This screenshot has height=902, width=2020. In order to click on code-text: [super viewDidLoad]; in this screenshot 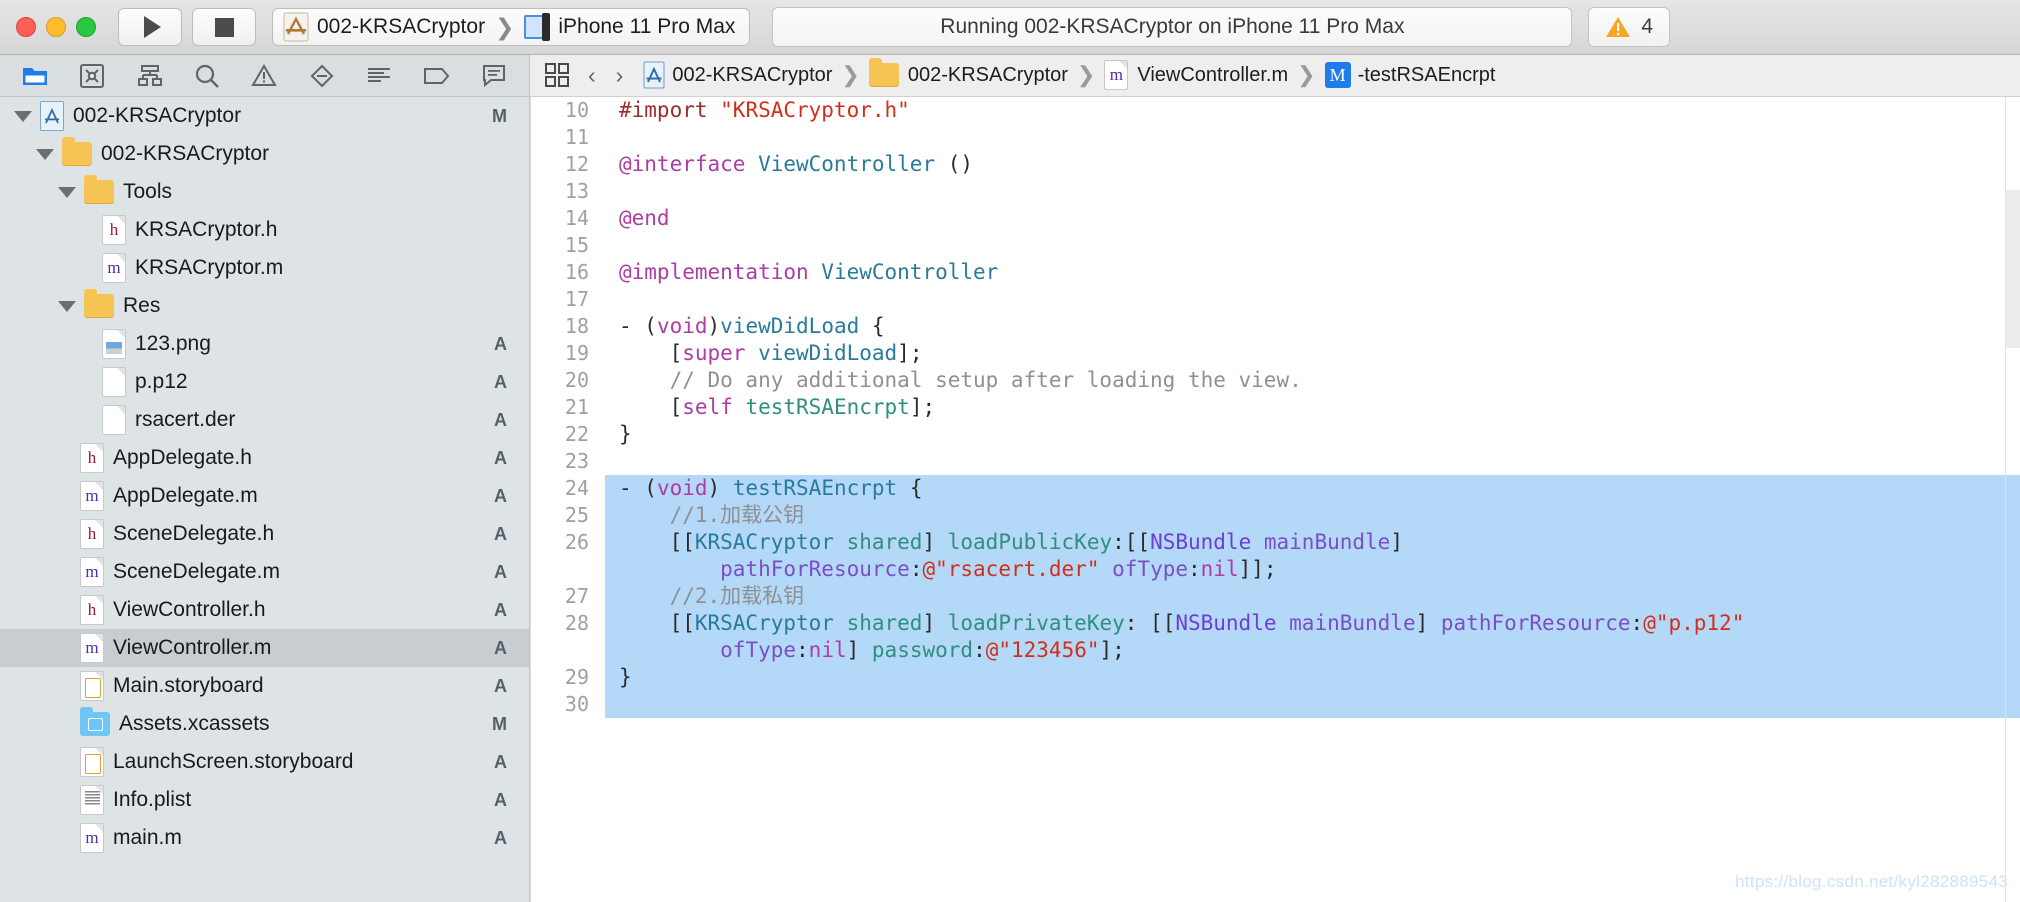, I will do `click(1312, 353)`.